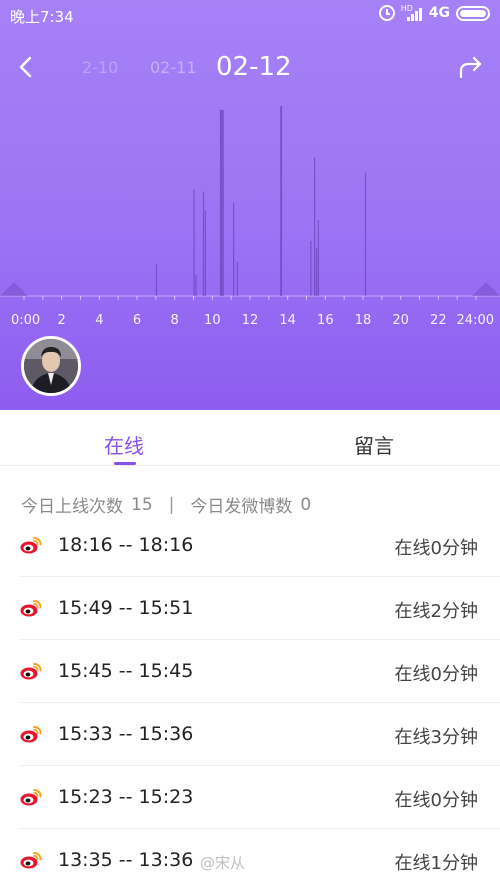 The image size is (500, 878). What do you see at coordinates (250, 438) in the screenshot?
I see `tab-bar: 在线 留言` at bounding box center [250, 438].